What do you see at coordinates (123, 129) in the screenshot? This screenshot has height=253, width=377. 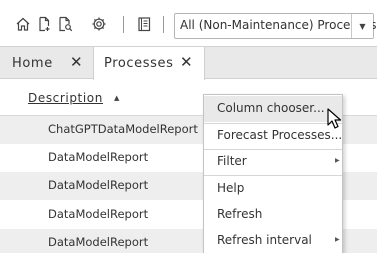 I see `table-cell: ChatGPTDataModelReport` at bounding box center [123, 129].